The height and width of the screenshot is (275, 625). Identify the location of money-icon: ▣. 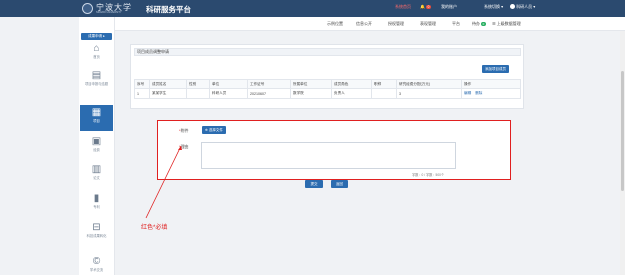
(96, 141).